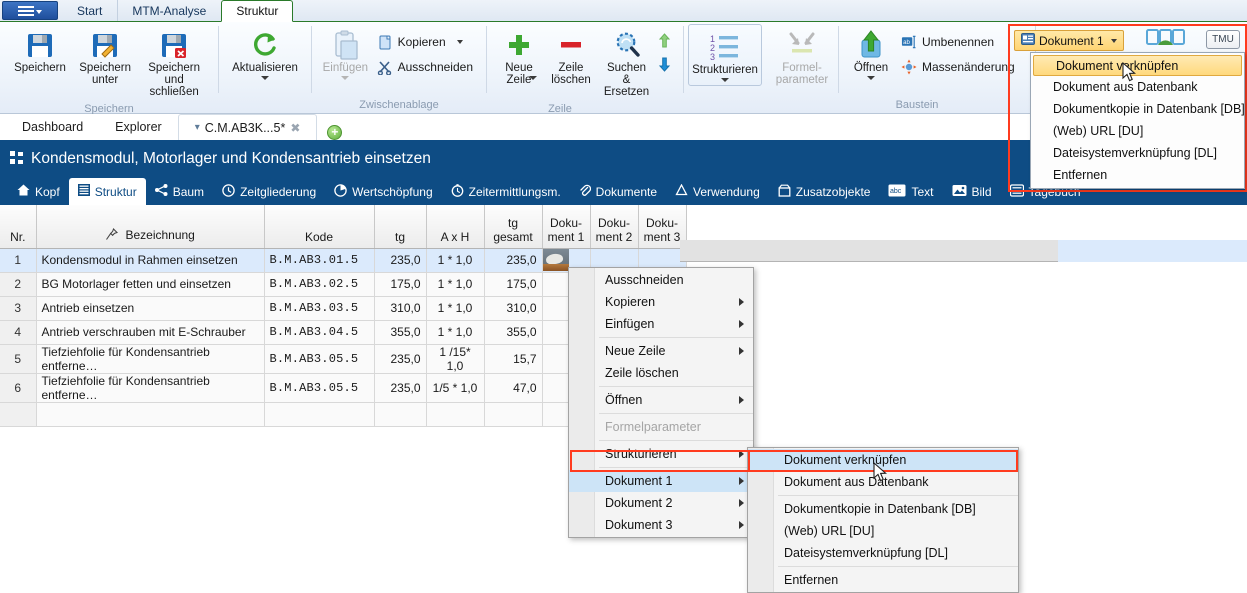 This screenshot has width=1247, height=593. I want to click on tab-current-document: ▾ C.M.AB3K...5* ✖, so click(247, 127).